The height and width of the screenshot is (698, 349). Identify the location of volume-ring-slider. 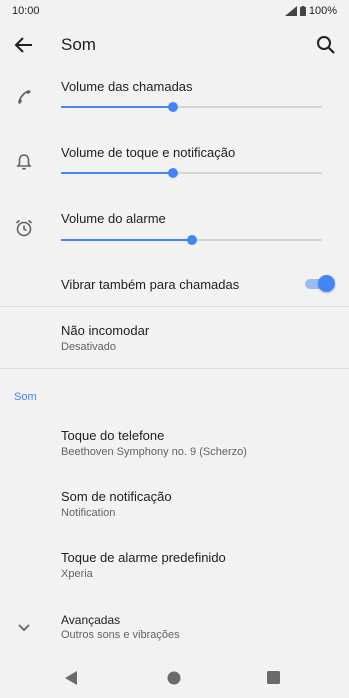
(191, 173).